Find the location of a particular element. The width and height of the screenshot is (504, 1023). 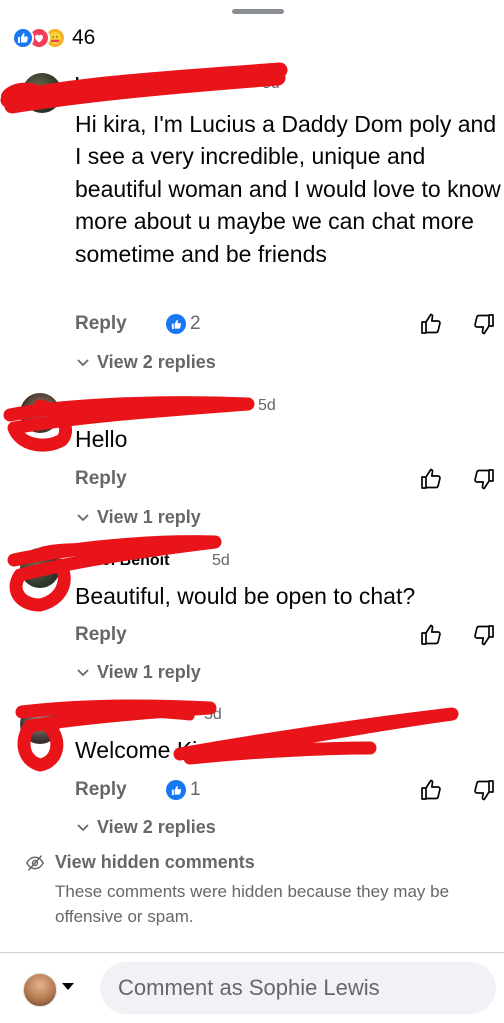

comment-text: Hello is located at coordinates (101, 439).